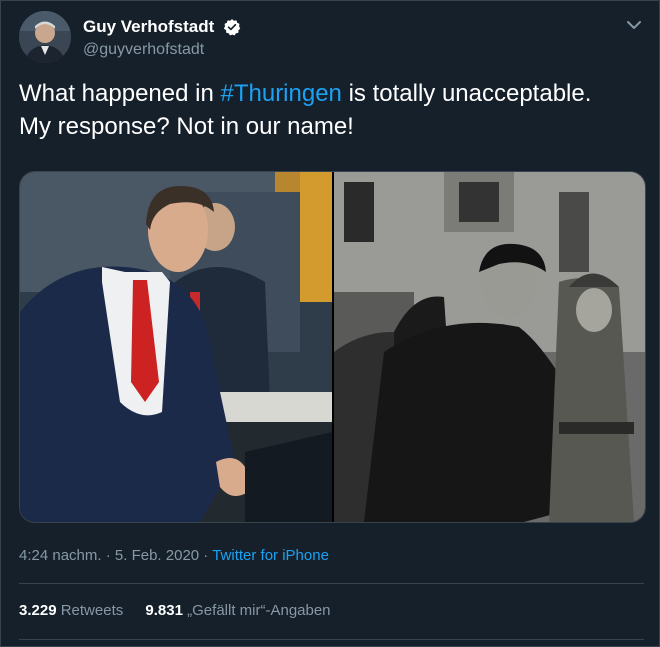 This screenshot has width=660, height=647. Describe the element at coordinates (259, 610) in the screenshot. I see `likes-label: „Gefällt mir“-Angaben` at that location.